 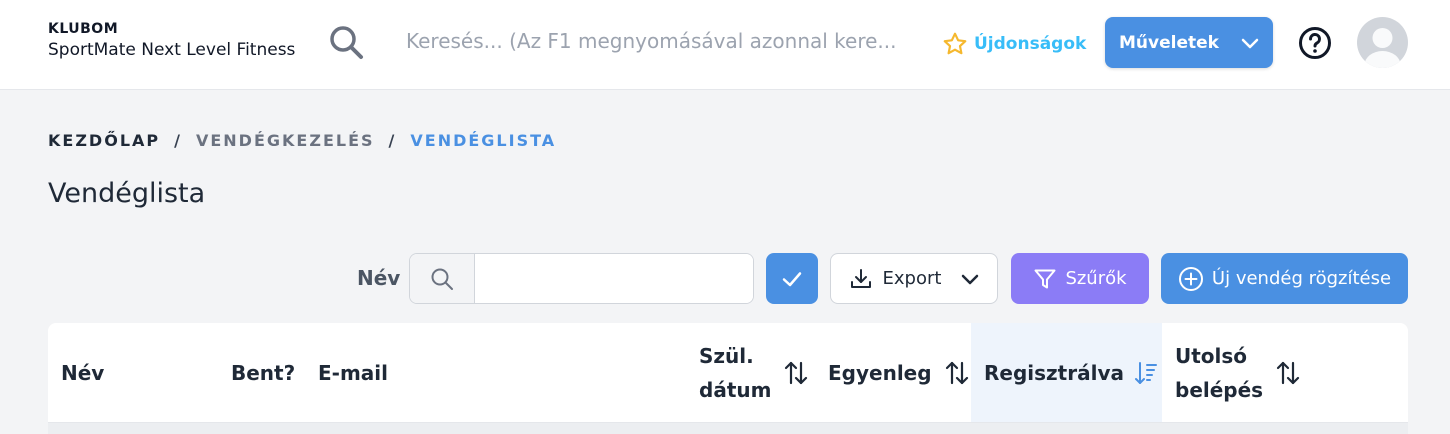 What do you see at coordinates (1146, 373) in the screenshot?
I see `sort-desc-icon` at bounding box center [1146, 373].